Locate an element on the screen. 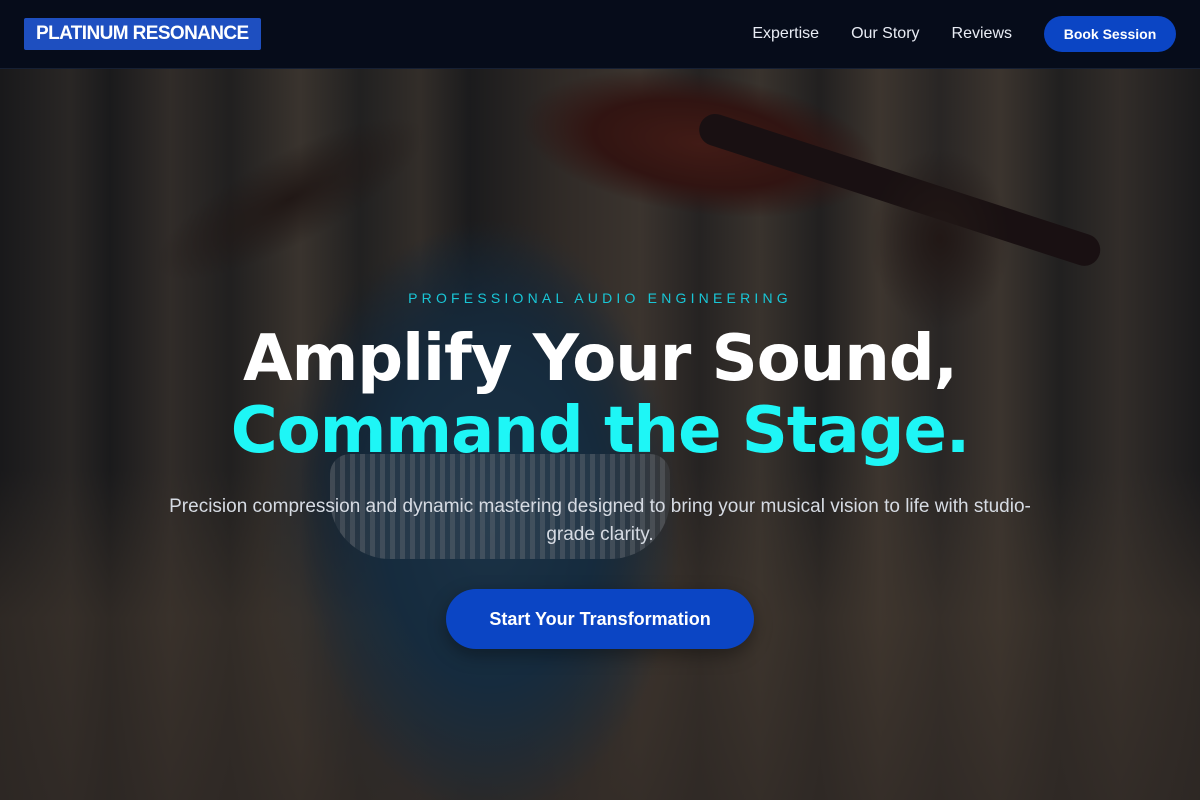 The image size is (1200, 800). headline-line-2: Command the Stage. is located at coordinates (600, 431).